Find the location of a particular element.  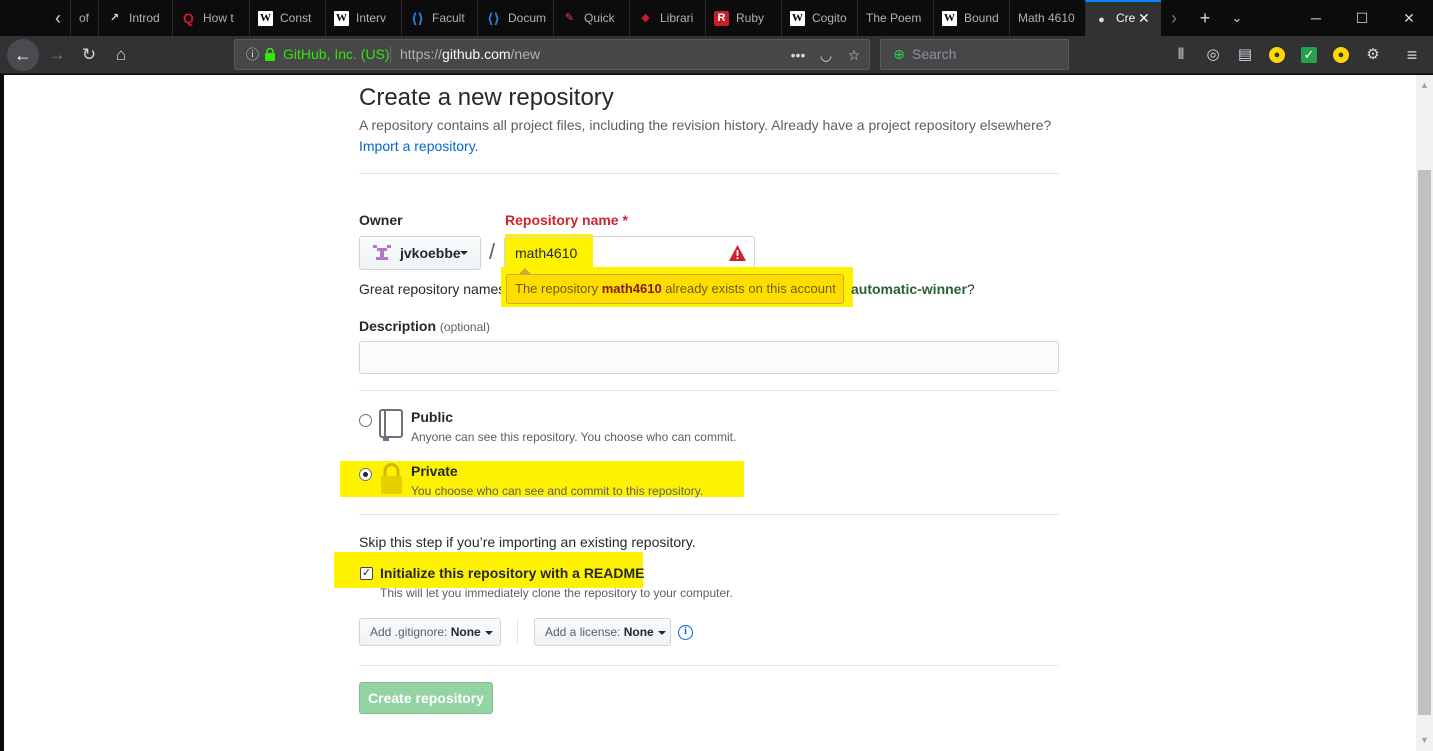

repo-name-input: math4610 is located at coordinates (629, 253).